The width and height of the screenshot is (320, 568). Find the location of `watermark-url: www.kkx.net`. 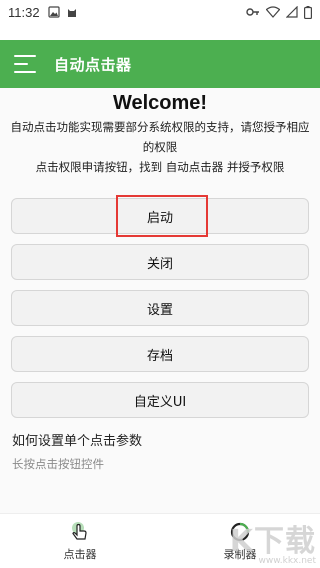

watermark-url: www.kkx.net is located at coordinates (287, 561).